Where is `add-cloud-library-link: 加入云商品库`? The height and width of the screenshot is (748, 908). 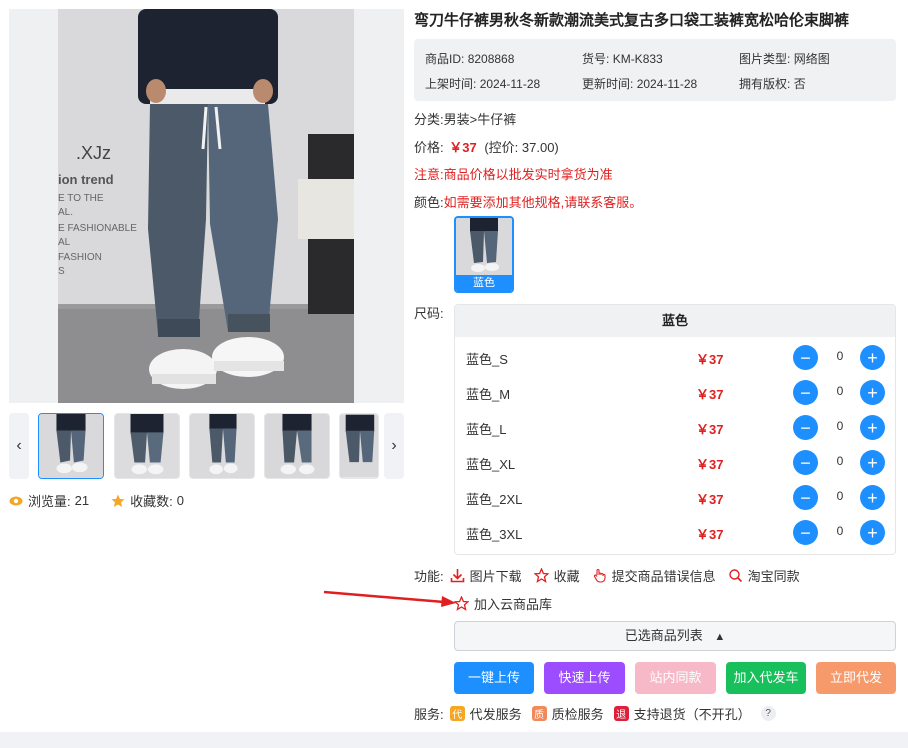
add-cloud-library-link: 加入云商品库 is located at coordinates (503, 603).